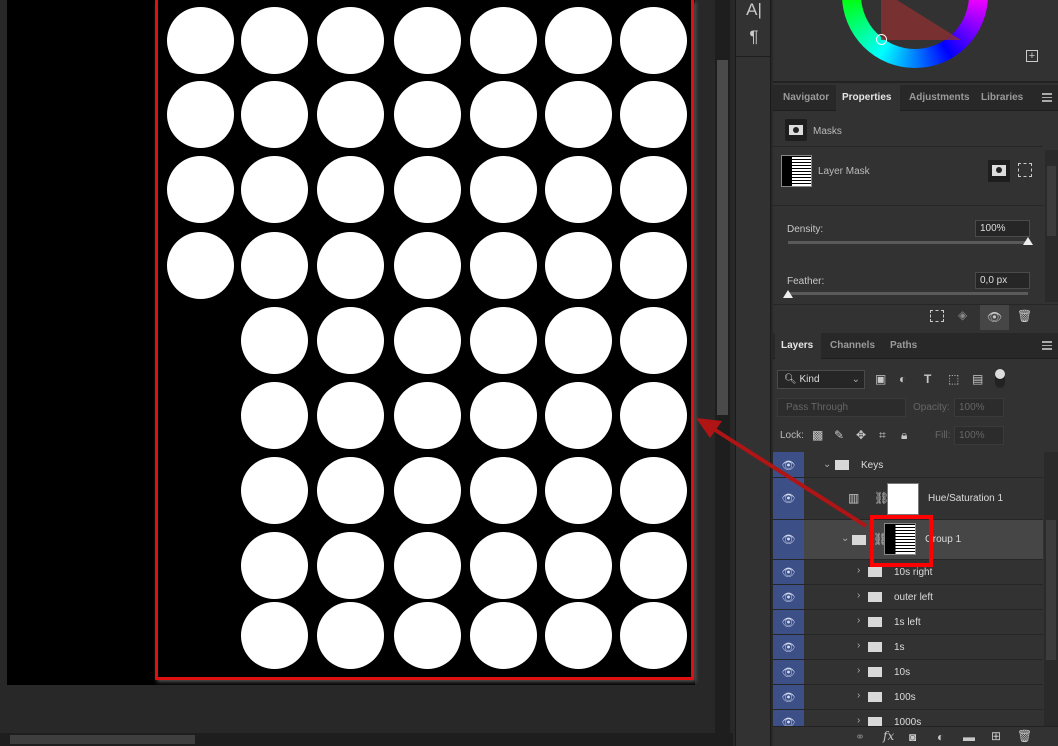 Image resolution: width=1058 pixels, height=746 pixels. Describe the element at coordinates (908, 697) in the screenshot. I see `layer-row: 👁 › 100s` at that location.